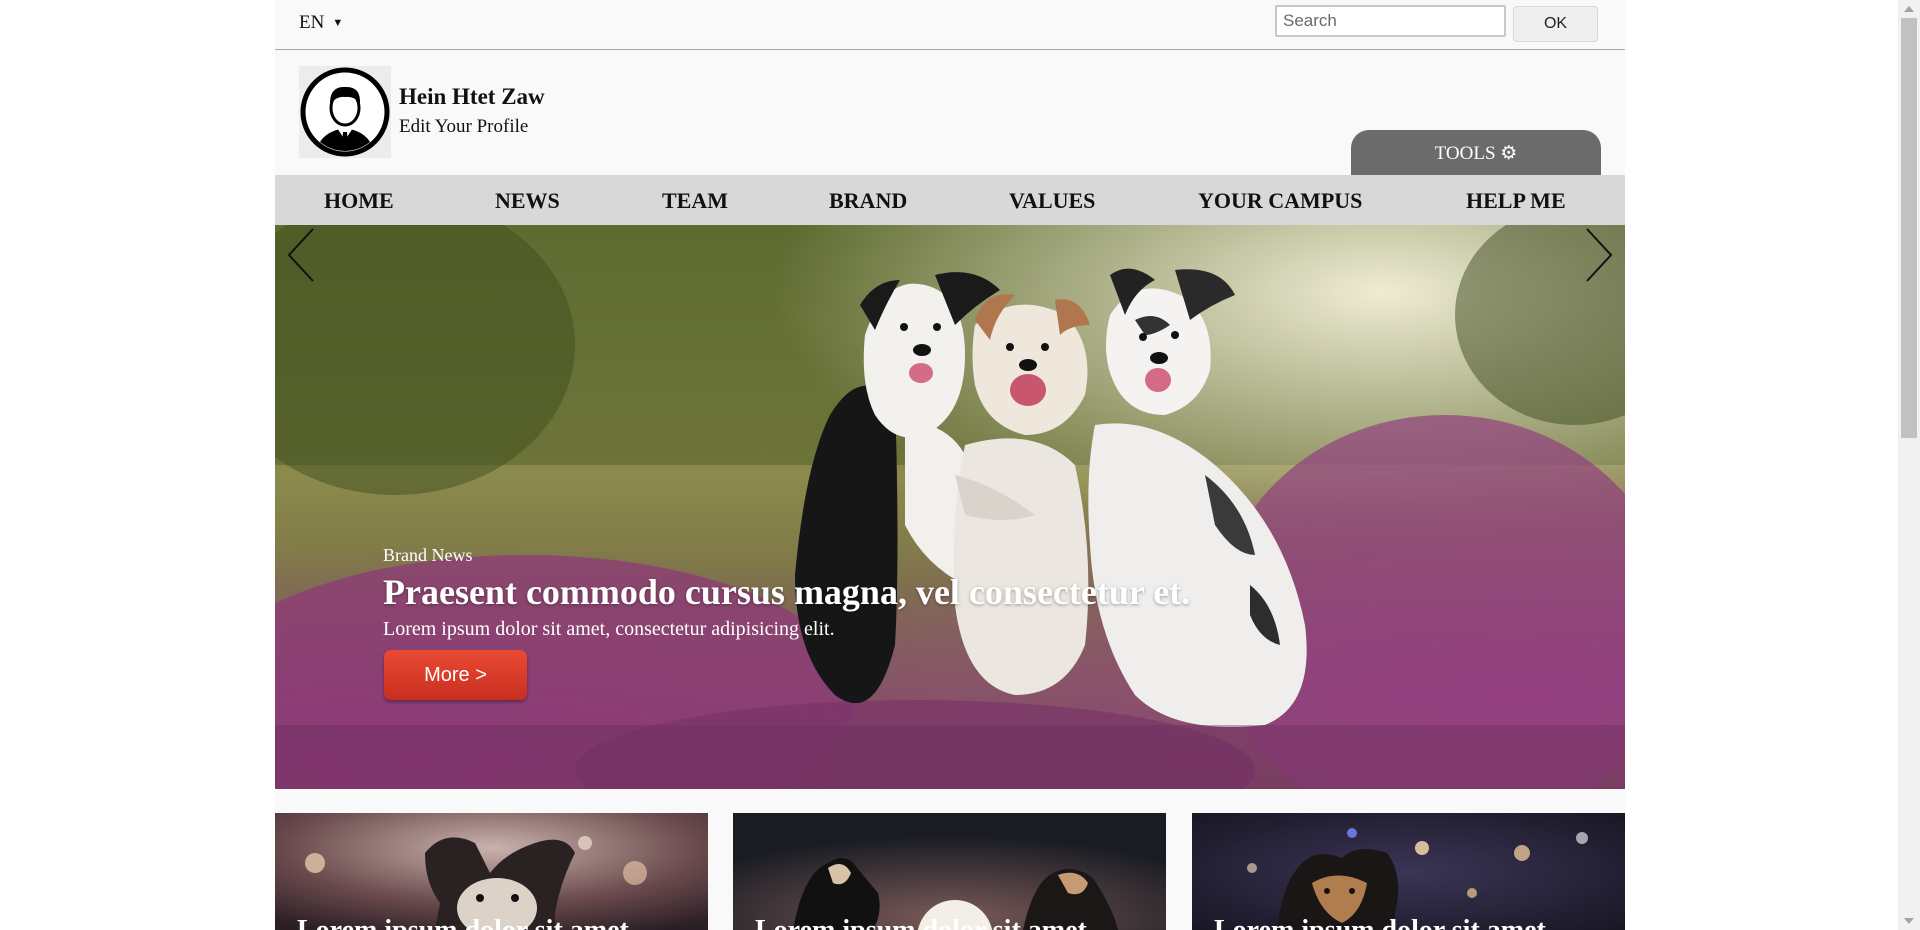  I want to click on card-title-2: Lorem ipsum dolor sit amet, so click(921, 922).